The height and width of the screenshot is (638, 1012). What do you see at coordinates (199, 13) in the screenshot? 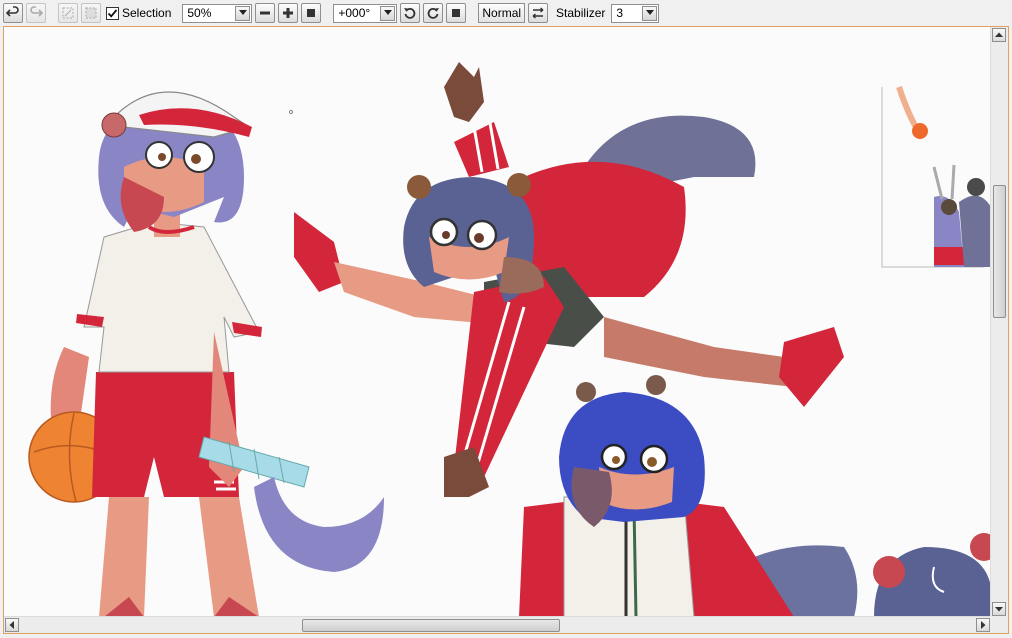
I see `zoom-value: 50%` at bounding box center [199, 13].